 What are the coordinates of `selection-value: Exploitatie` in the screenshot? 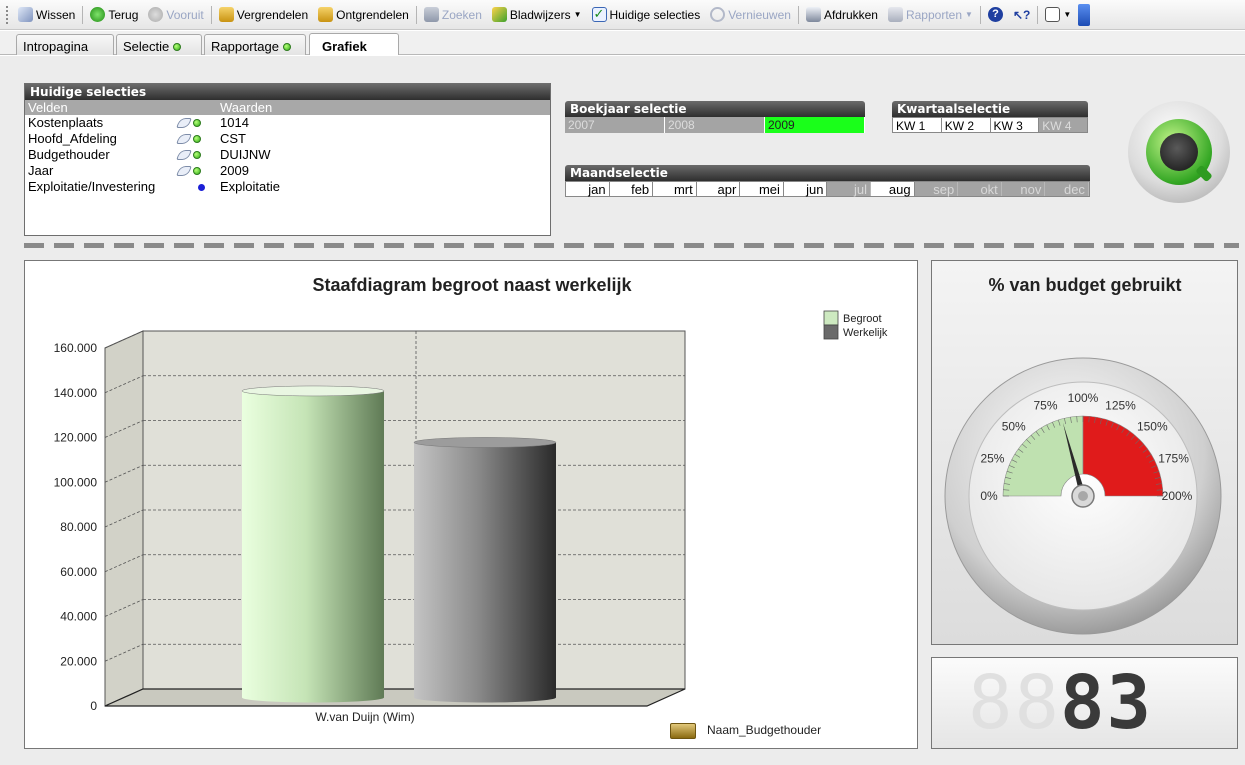 It's located at (250, 186).